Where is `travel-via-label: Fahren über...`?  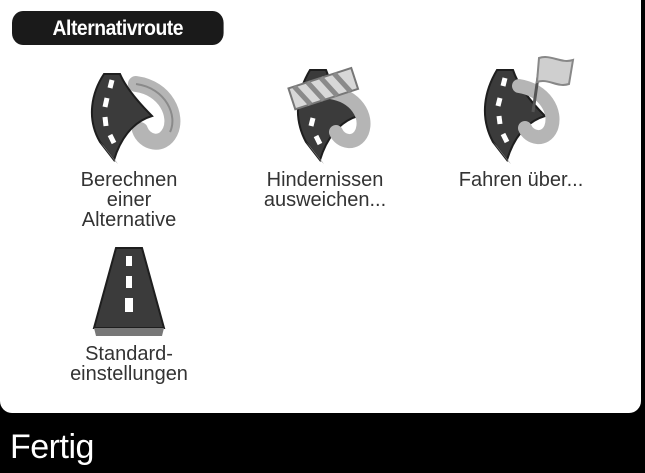
travel-via-label: Fahren über... is located at coordinates (521, 180).